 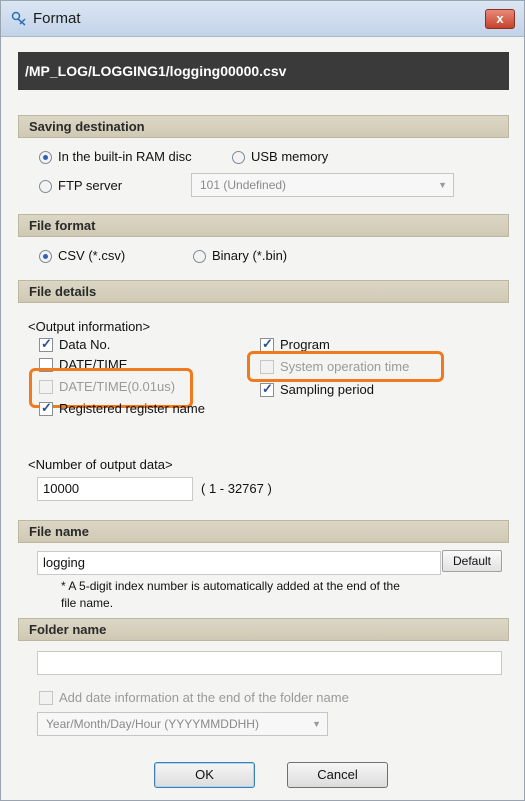 I want to click on output-count-range: ( 1 - 32767 ), so click(x=236, y=488).